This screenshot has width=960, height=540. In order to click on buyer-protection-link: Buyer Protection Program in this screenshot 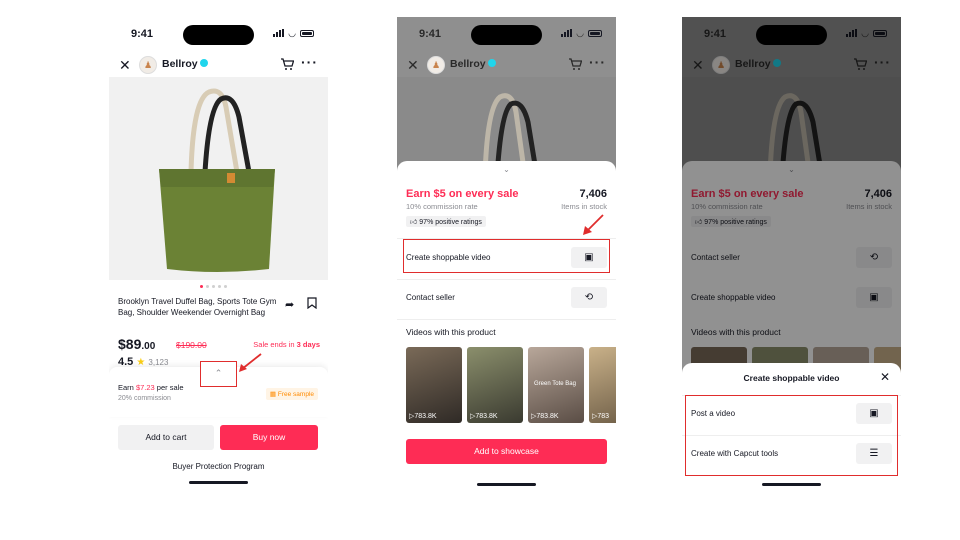, I will do `click(218, 466)`.